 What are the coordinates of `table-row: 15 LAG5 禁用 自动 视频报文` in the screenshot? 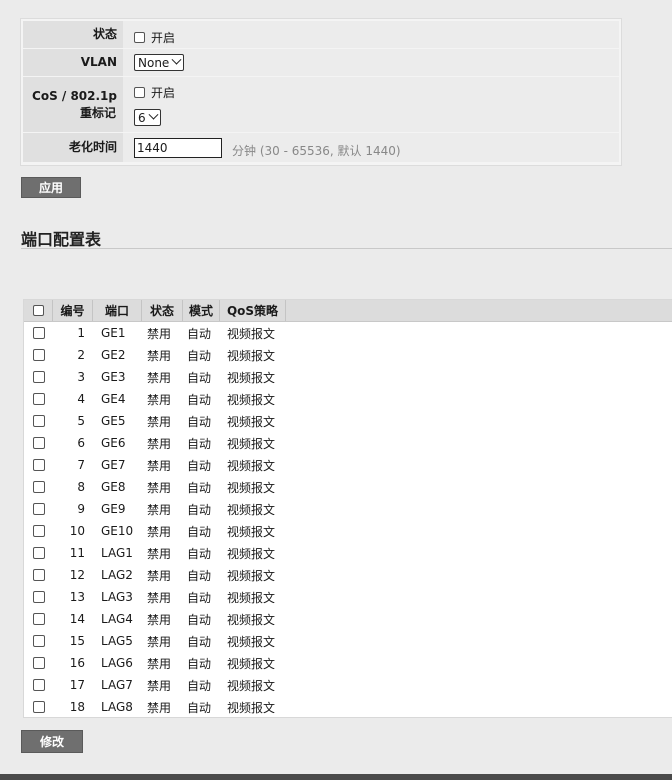 It's located at (348, 641).